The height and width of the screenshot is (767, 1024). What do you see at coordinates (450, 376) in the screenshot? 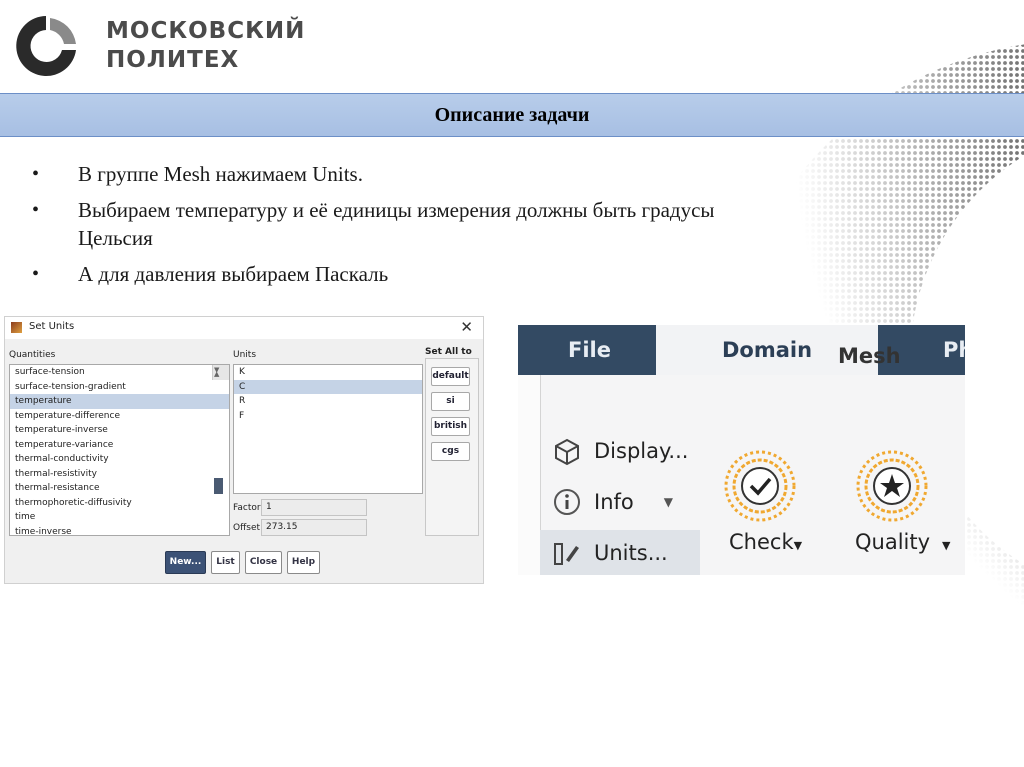
I see `default-button: default` at bounding box center [450, 376].